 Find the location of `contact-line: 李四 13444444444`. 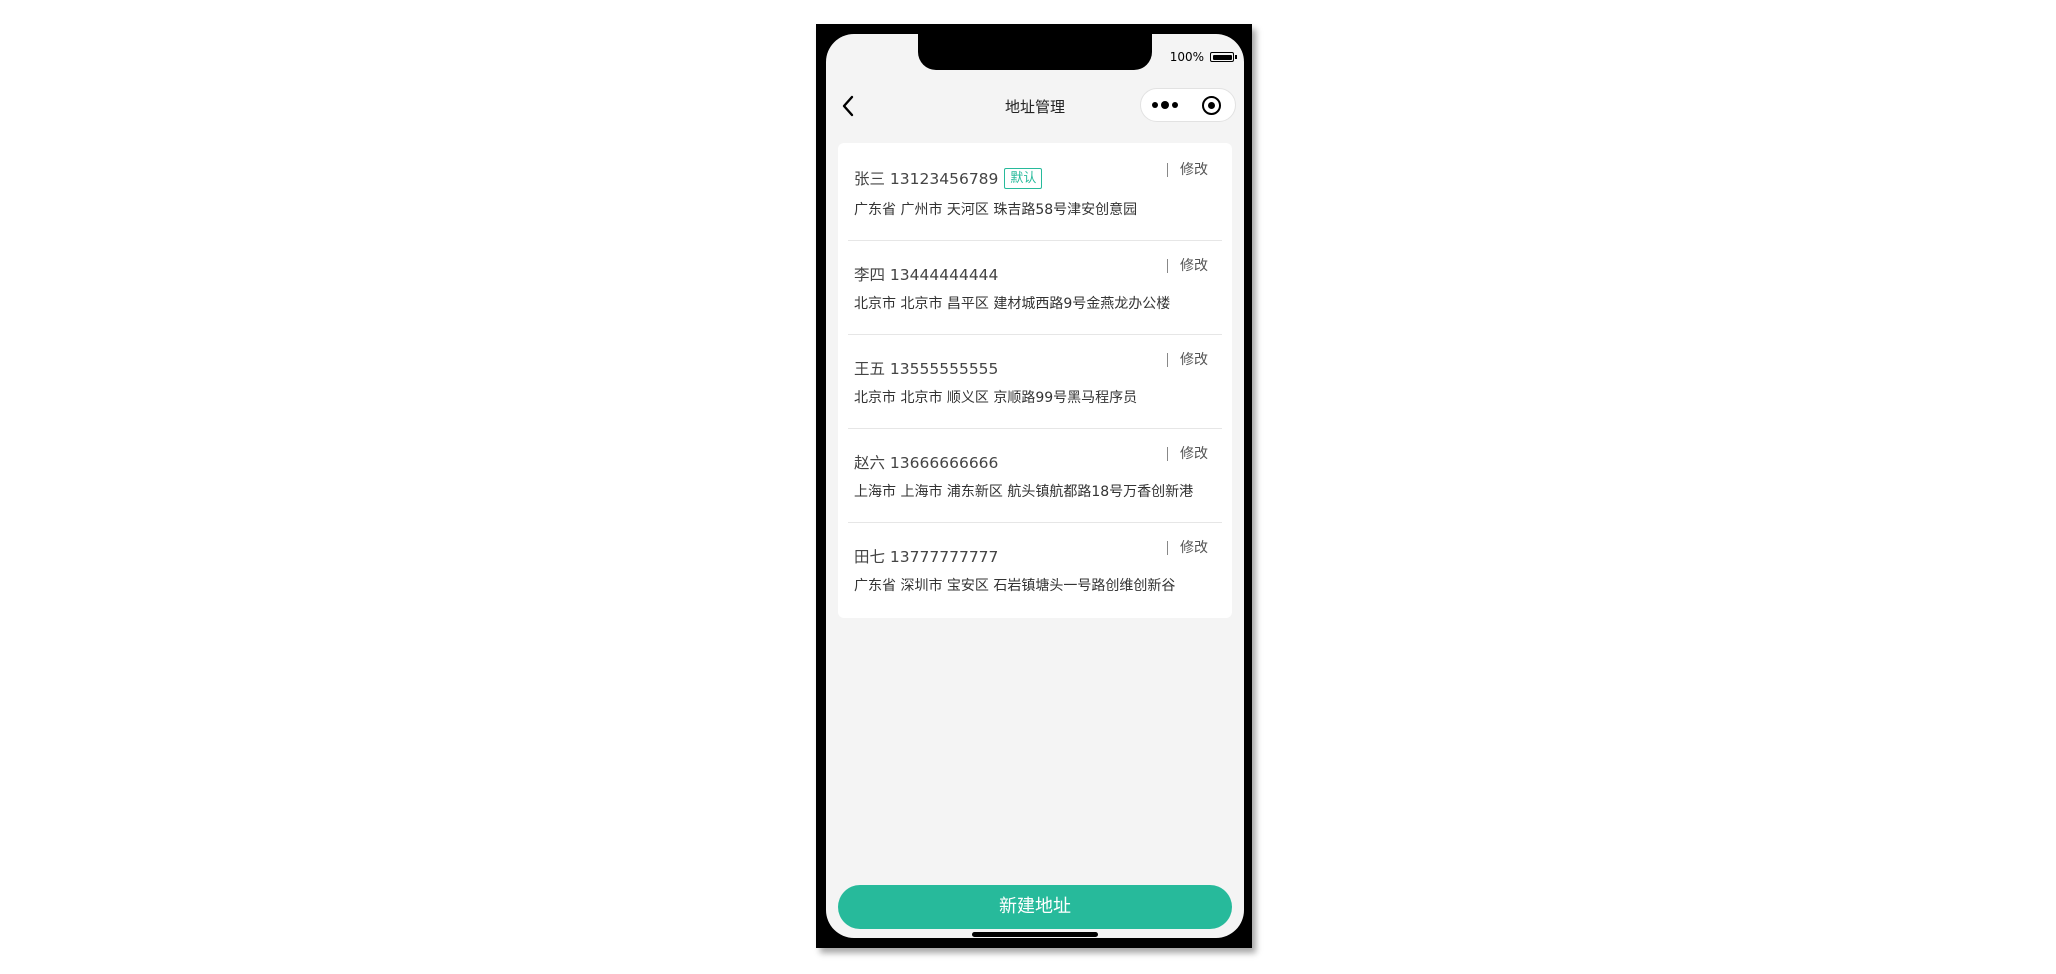

contact-line: 李四 13444444444 is located at coordinates (926, 274).